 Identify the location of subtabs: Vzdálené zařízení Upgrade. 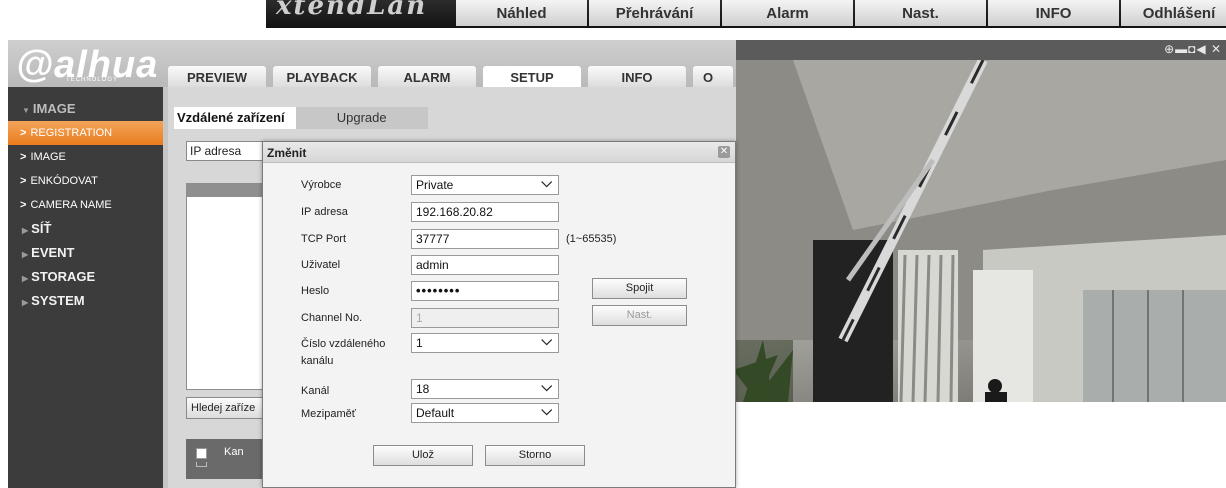
(301, 118).